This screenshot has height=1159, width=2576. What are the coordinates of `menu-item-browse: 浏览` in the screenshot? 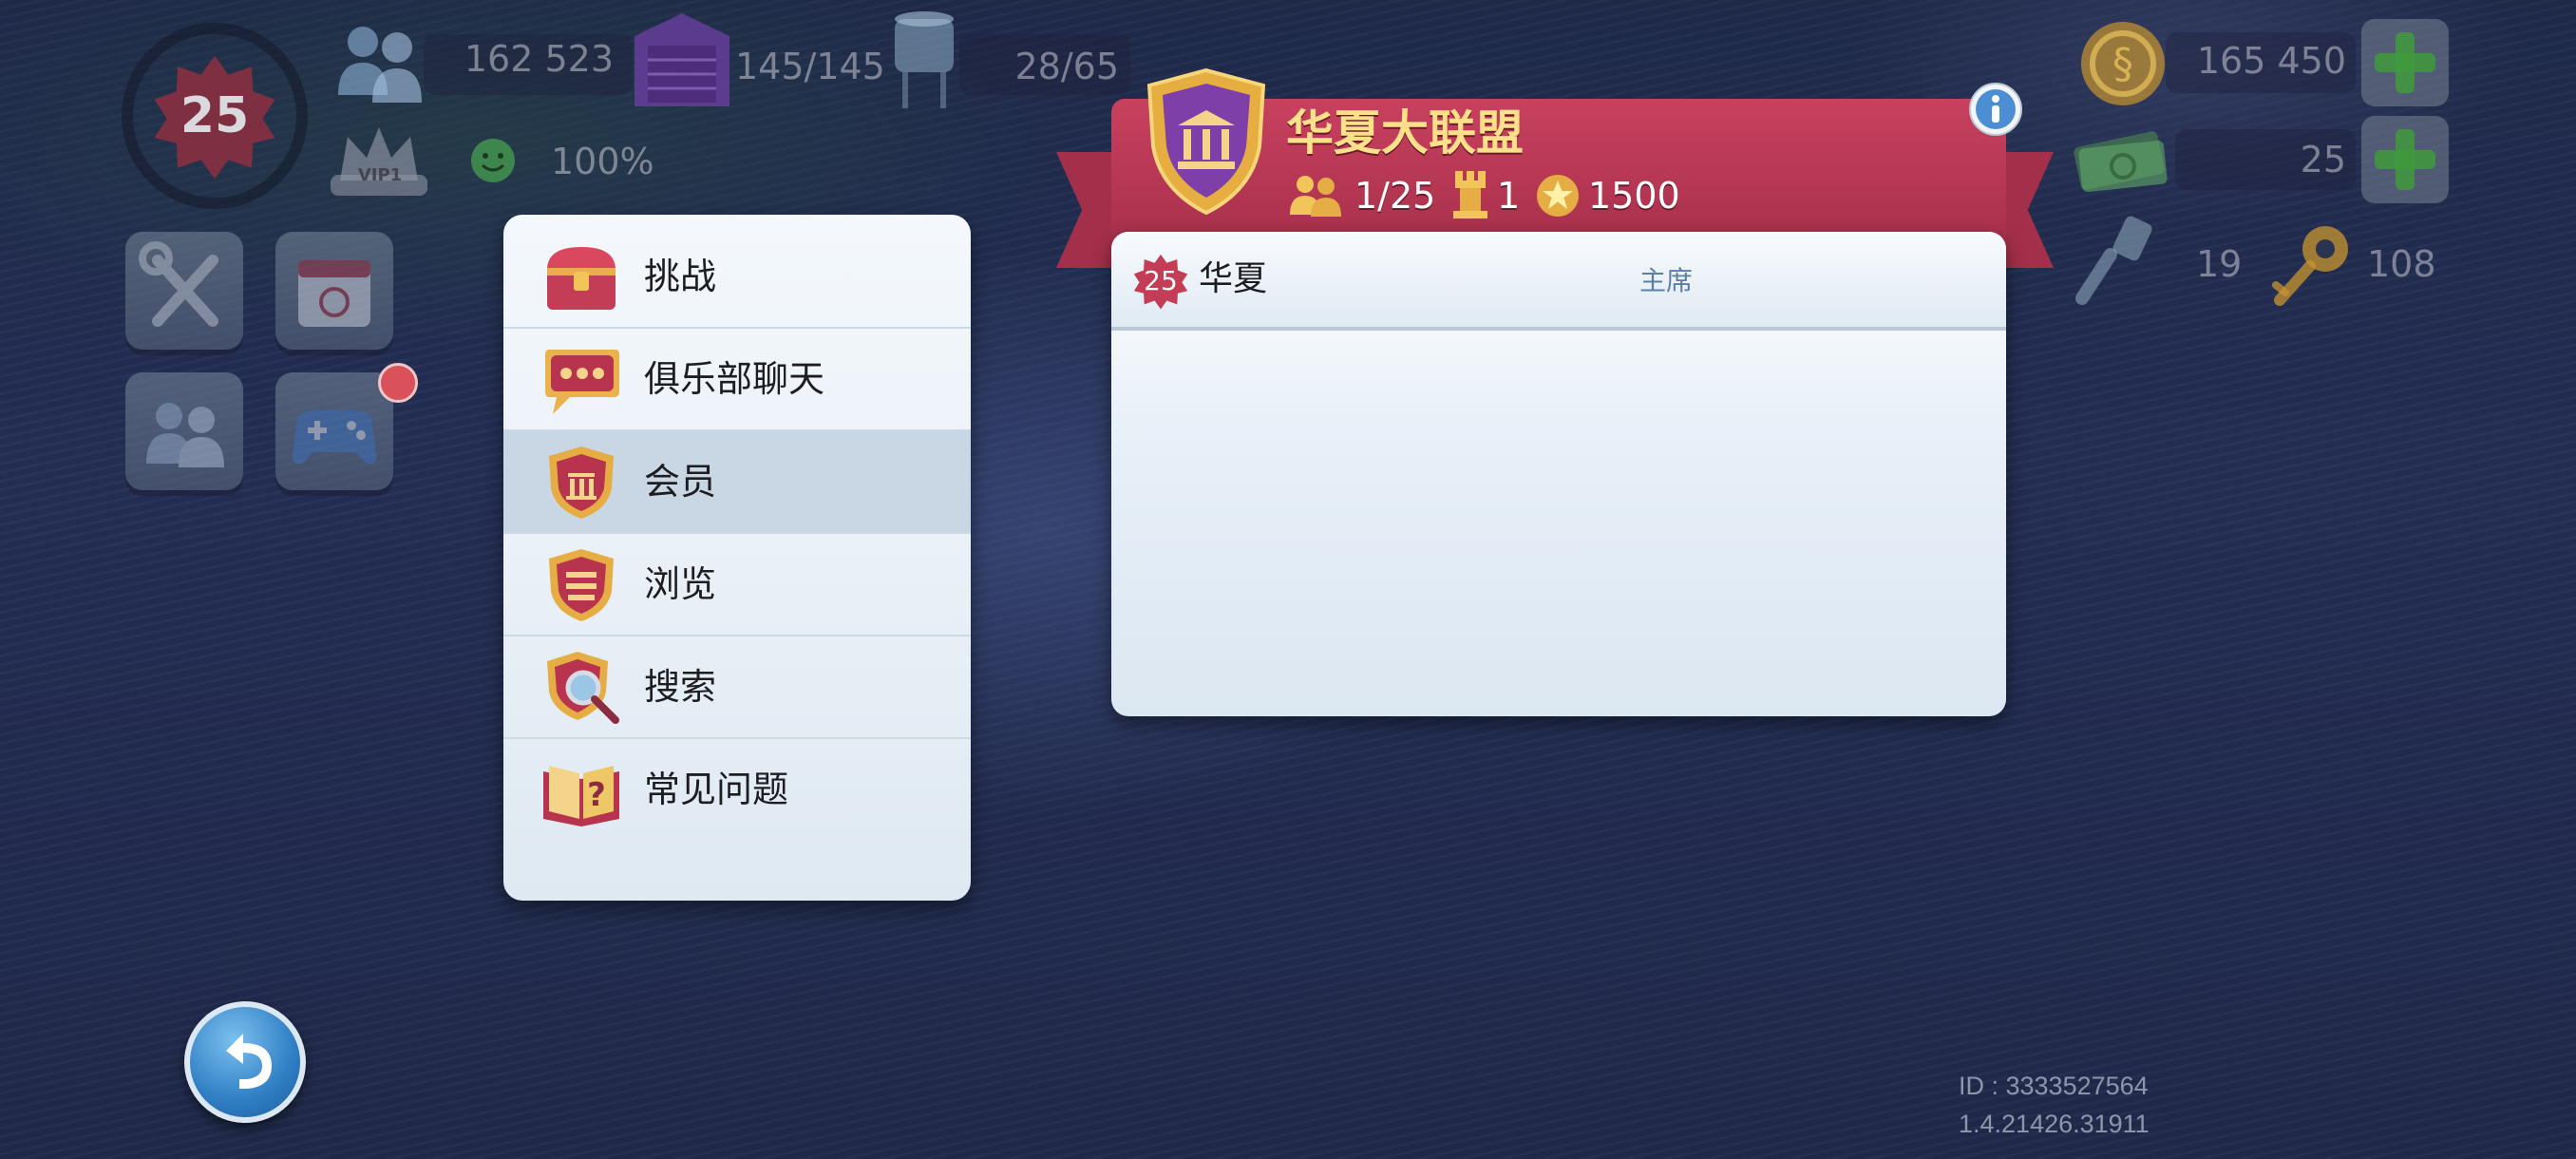 It's located at (737, 585).